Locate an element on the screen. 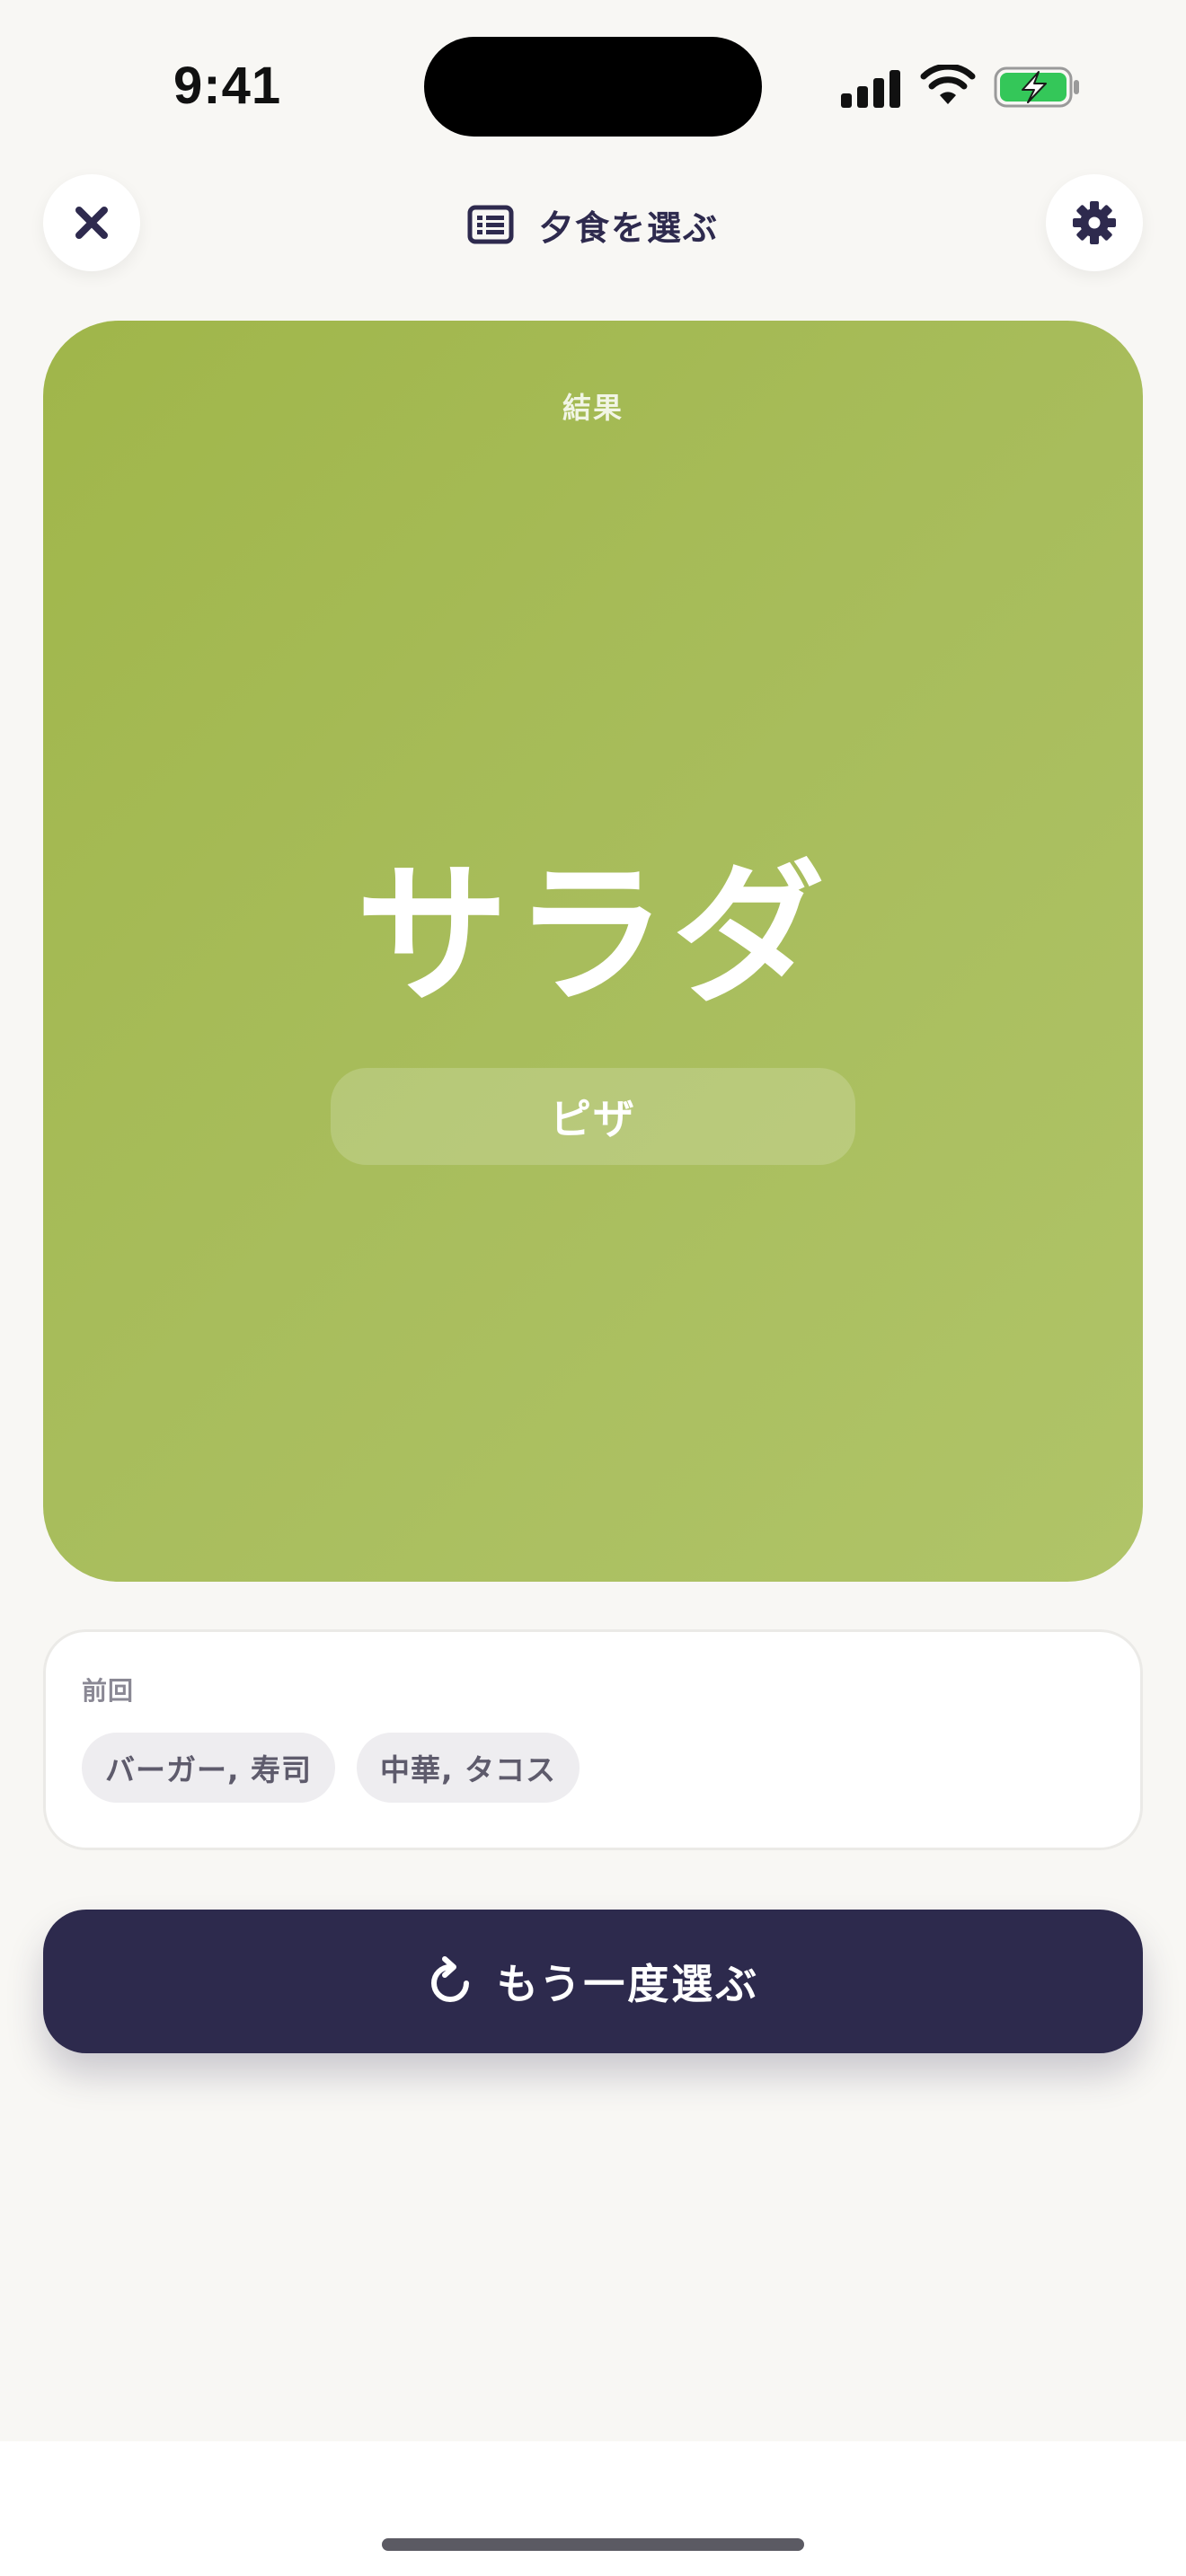 The height and width of the screenshot is (2576, 1186). list-icon is located at coordinates (490, 224).